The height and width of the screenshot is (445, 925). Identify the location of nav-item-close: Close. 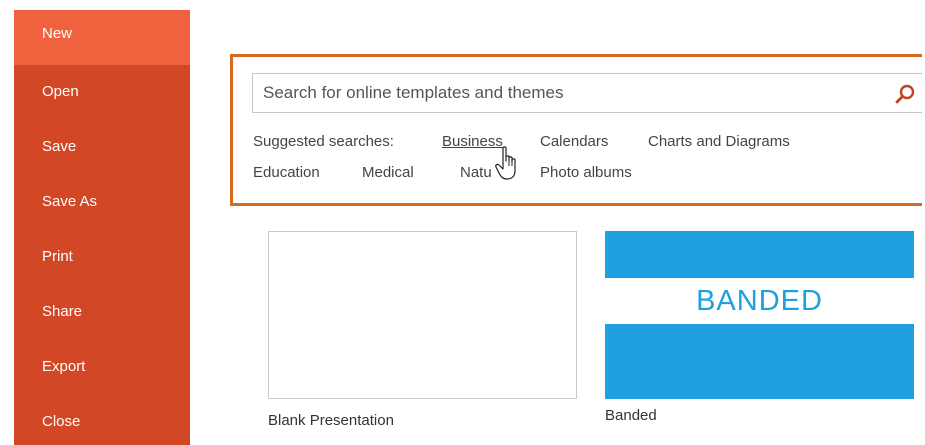
(102, 419).